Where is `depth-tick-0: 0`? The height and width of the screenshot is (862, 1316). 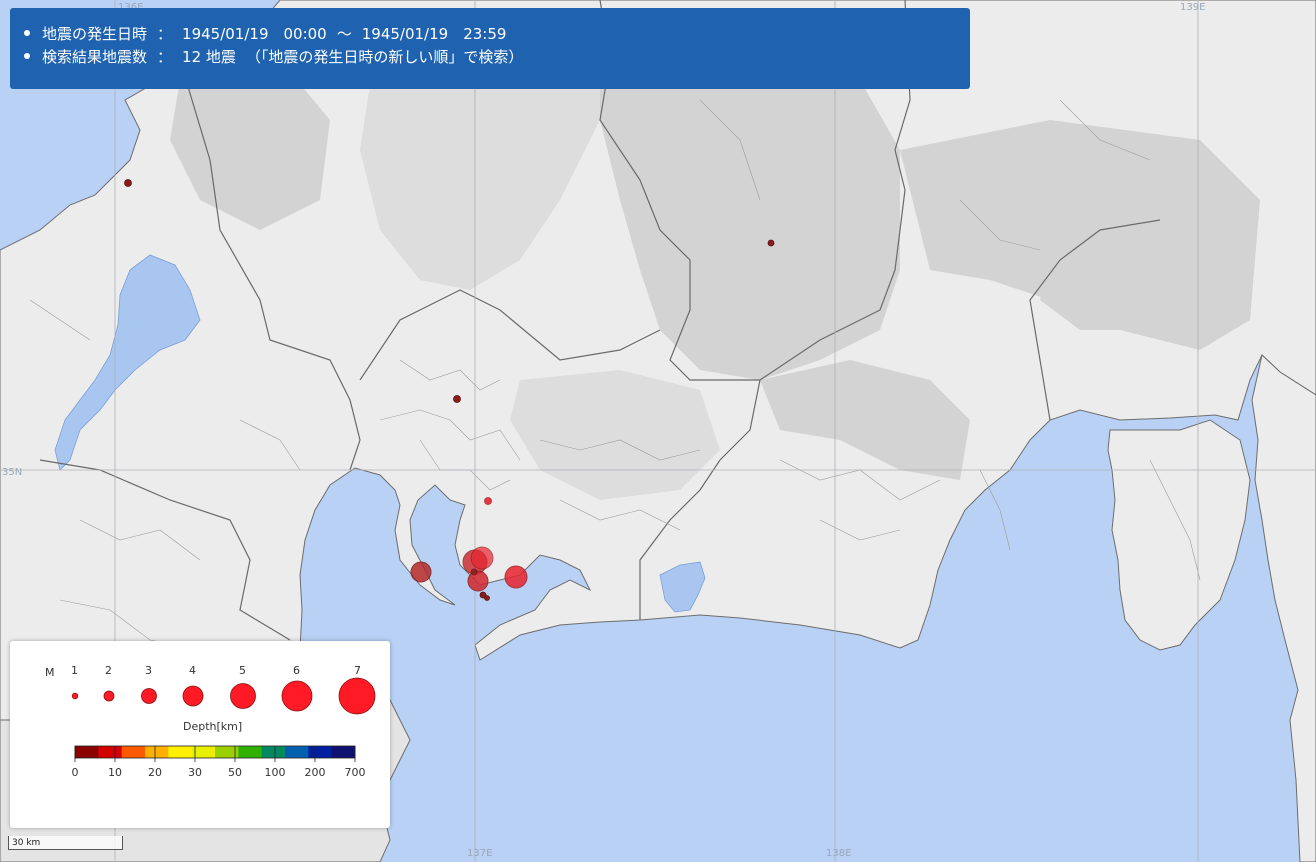
depth-tick-0: 0 is located at coordinates (75, 772).